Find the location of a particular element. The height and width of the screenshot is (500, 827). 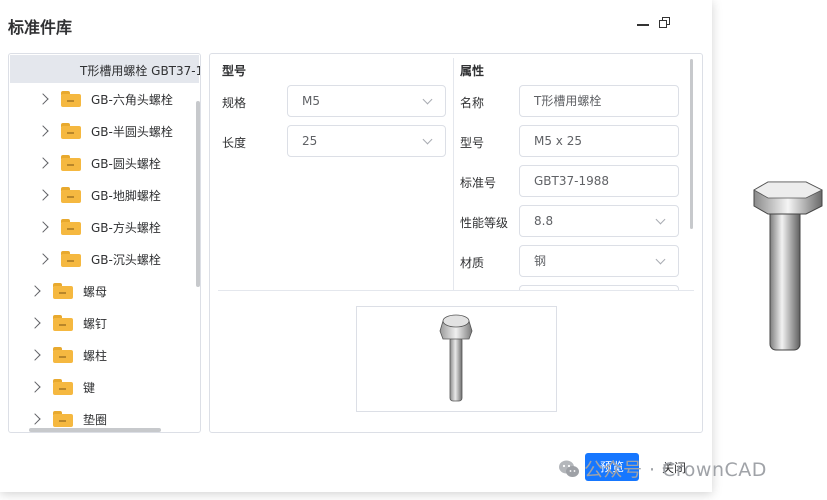

spec-select: M5 is located at coordinates (366, 101).